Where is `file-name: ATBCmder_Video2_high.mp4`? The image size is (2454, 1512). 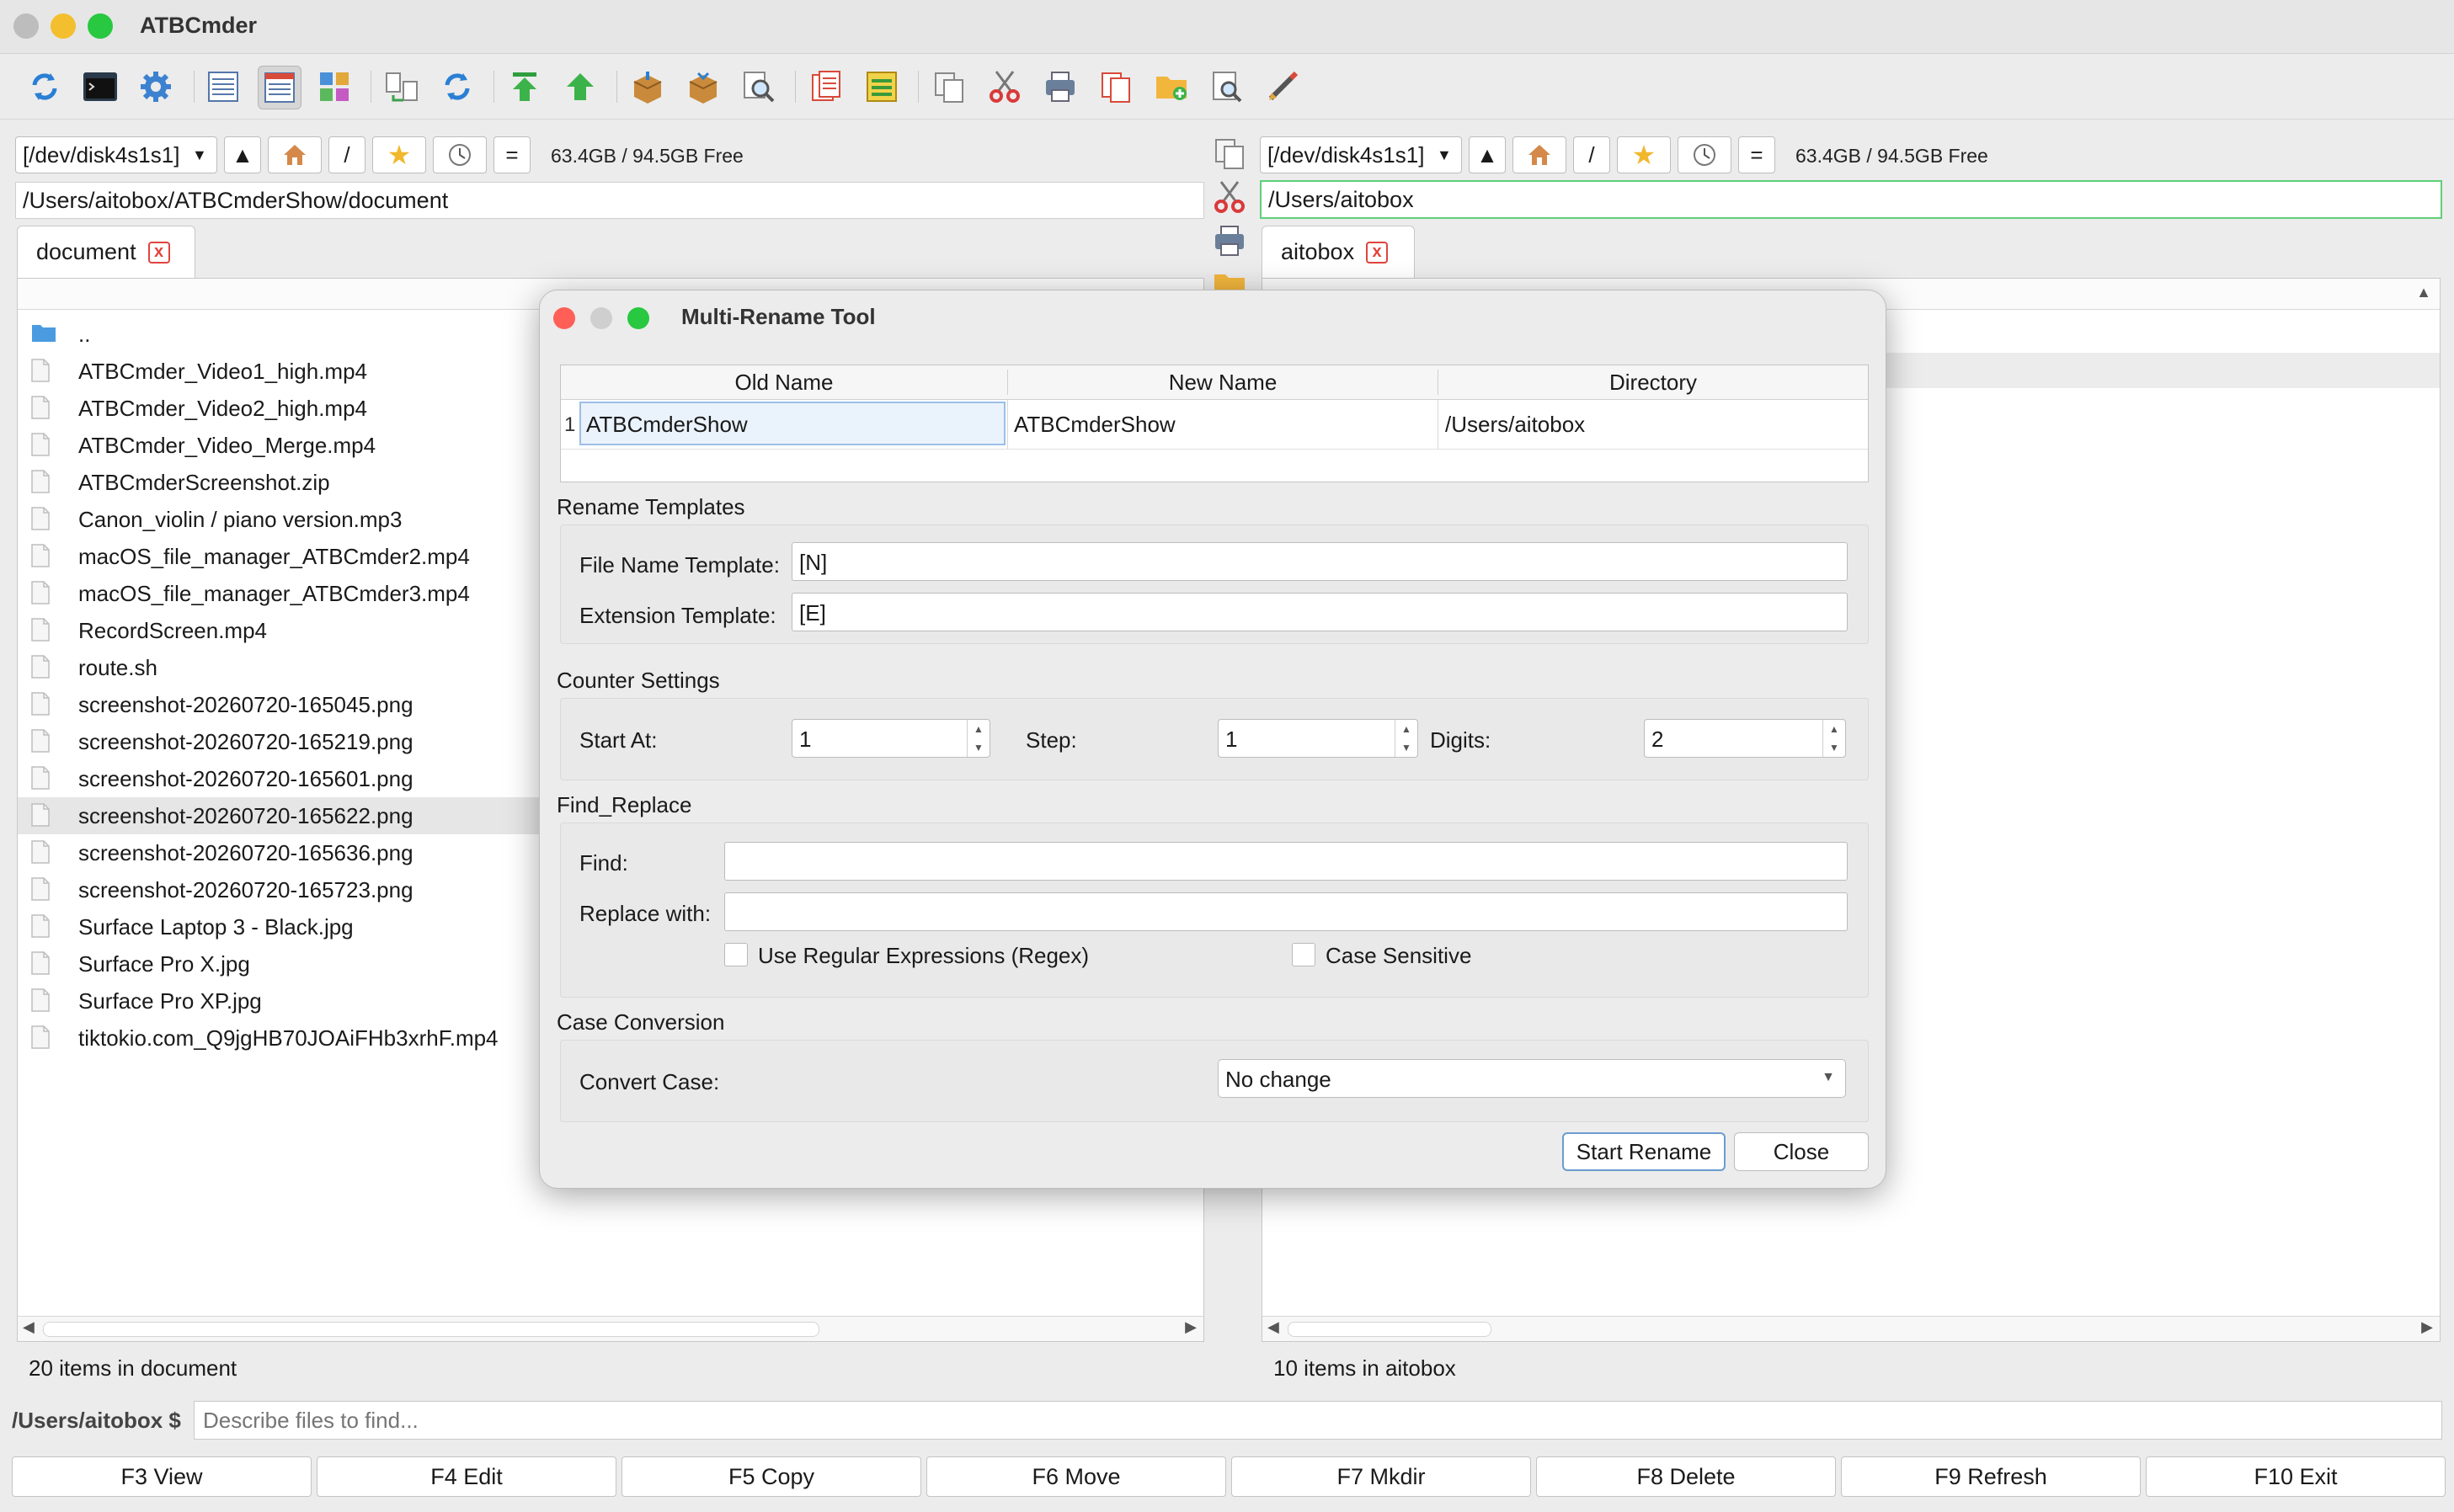
file-name: ATBCmder_Video2_high.mp4 is located at coordinates (223, 408).